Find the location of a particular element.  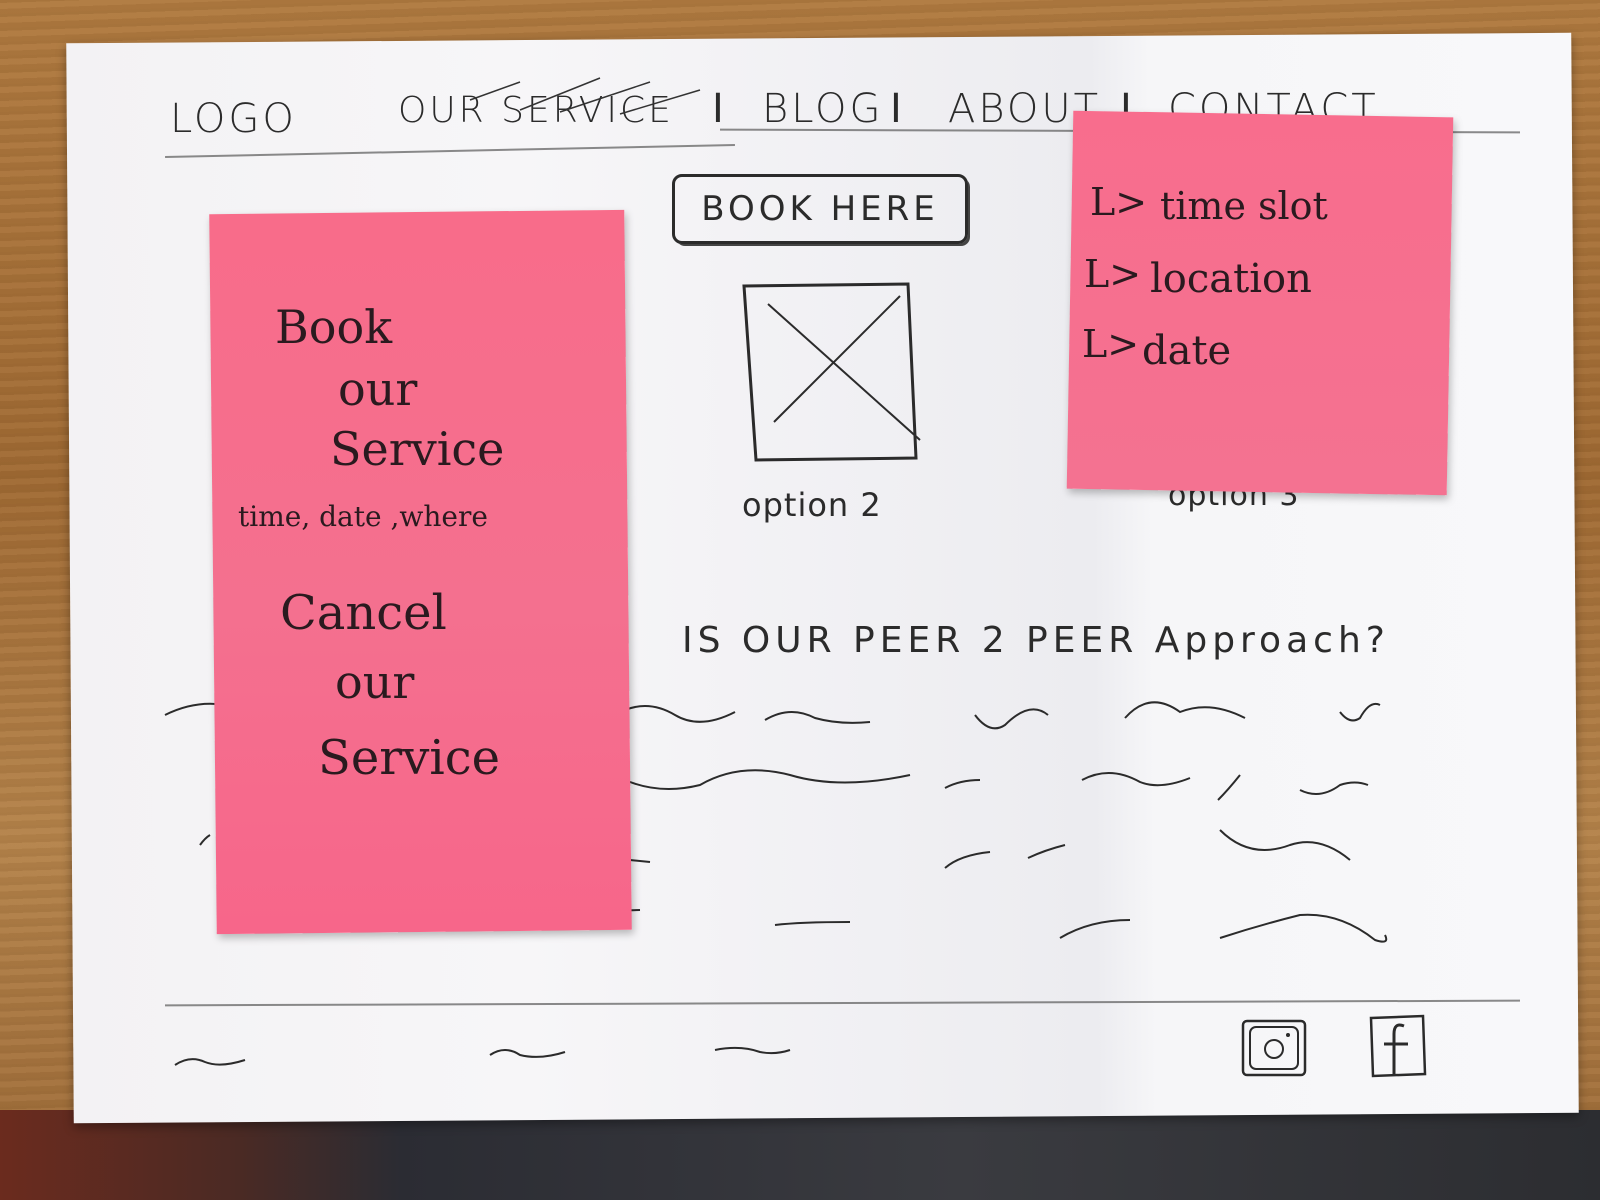

book-here-button: BOOK HERE is located at coordinates (820, 209).